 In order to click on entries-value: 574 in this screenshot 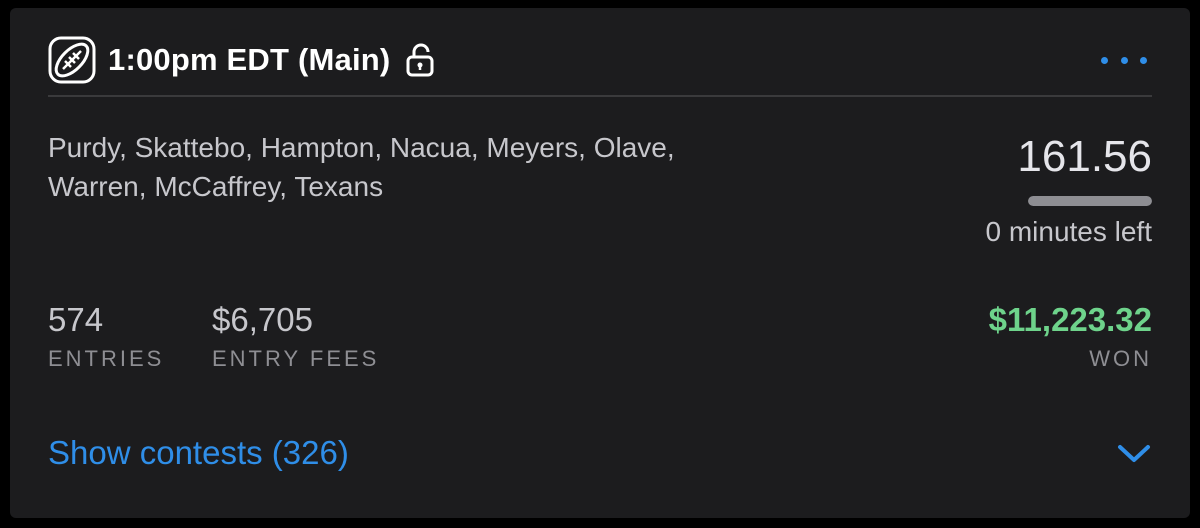, I will do `click(76, 319)`.